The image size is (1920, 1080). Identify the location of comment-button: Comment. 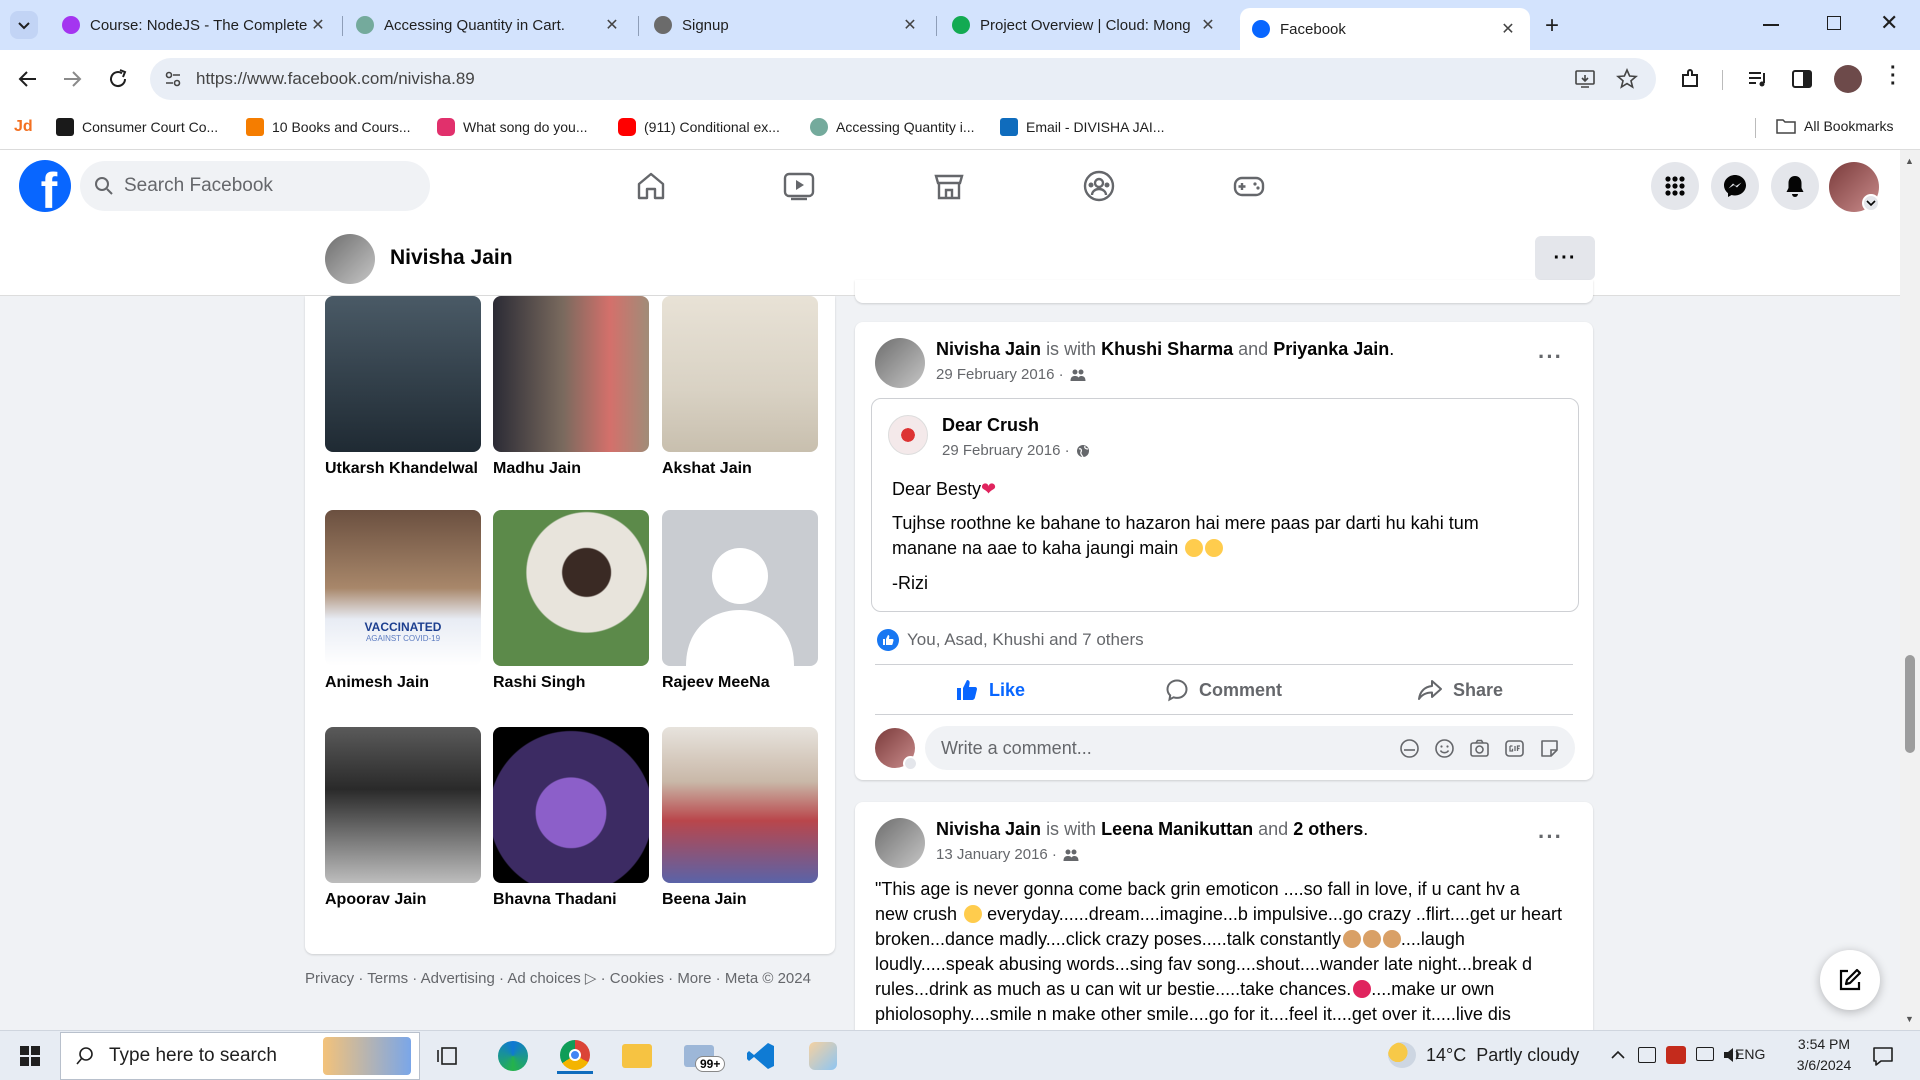
(1223, 690).